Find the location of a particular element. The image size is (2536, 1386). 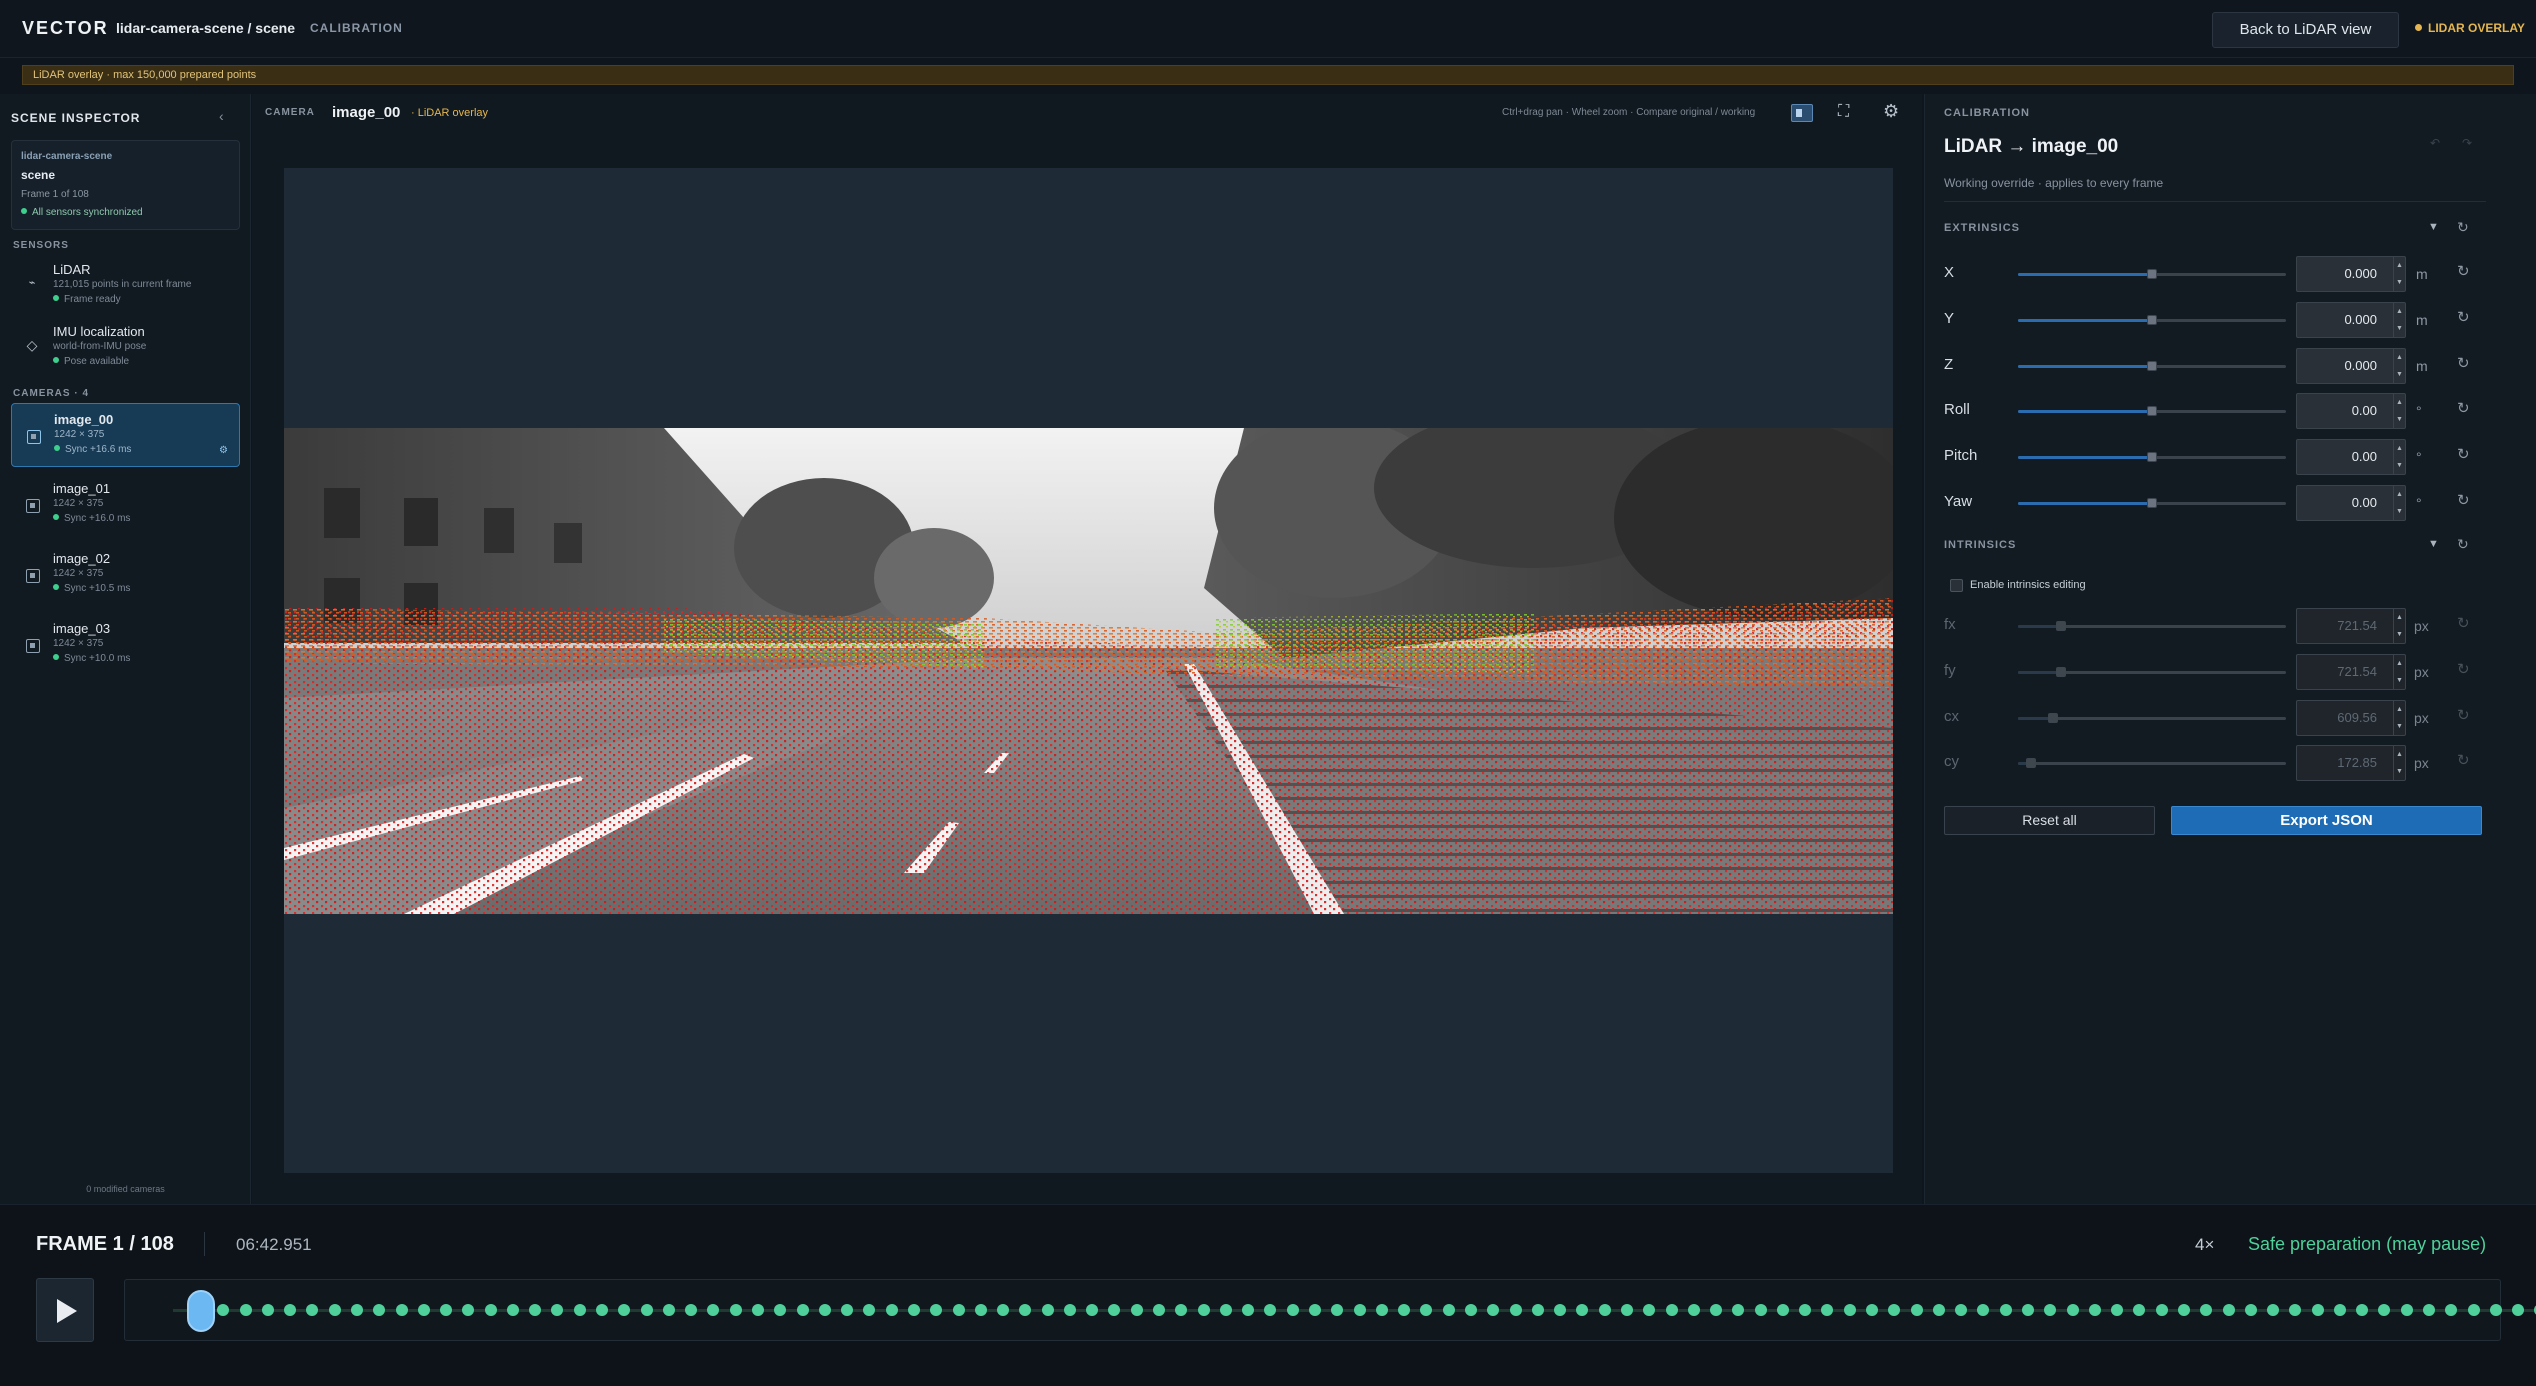

fx-slider-thumb is located at coordinates (2060, 626).